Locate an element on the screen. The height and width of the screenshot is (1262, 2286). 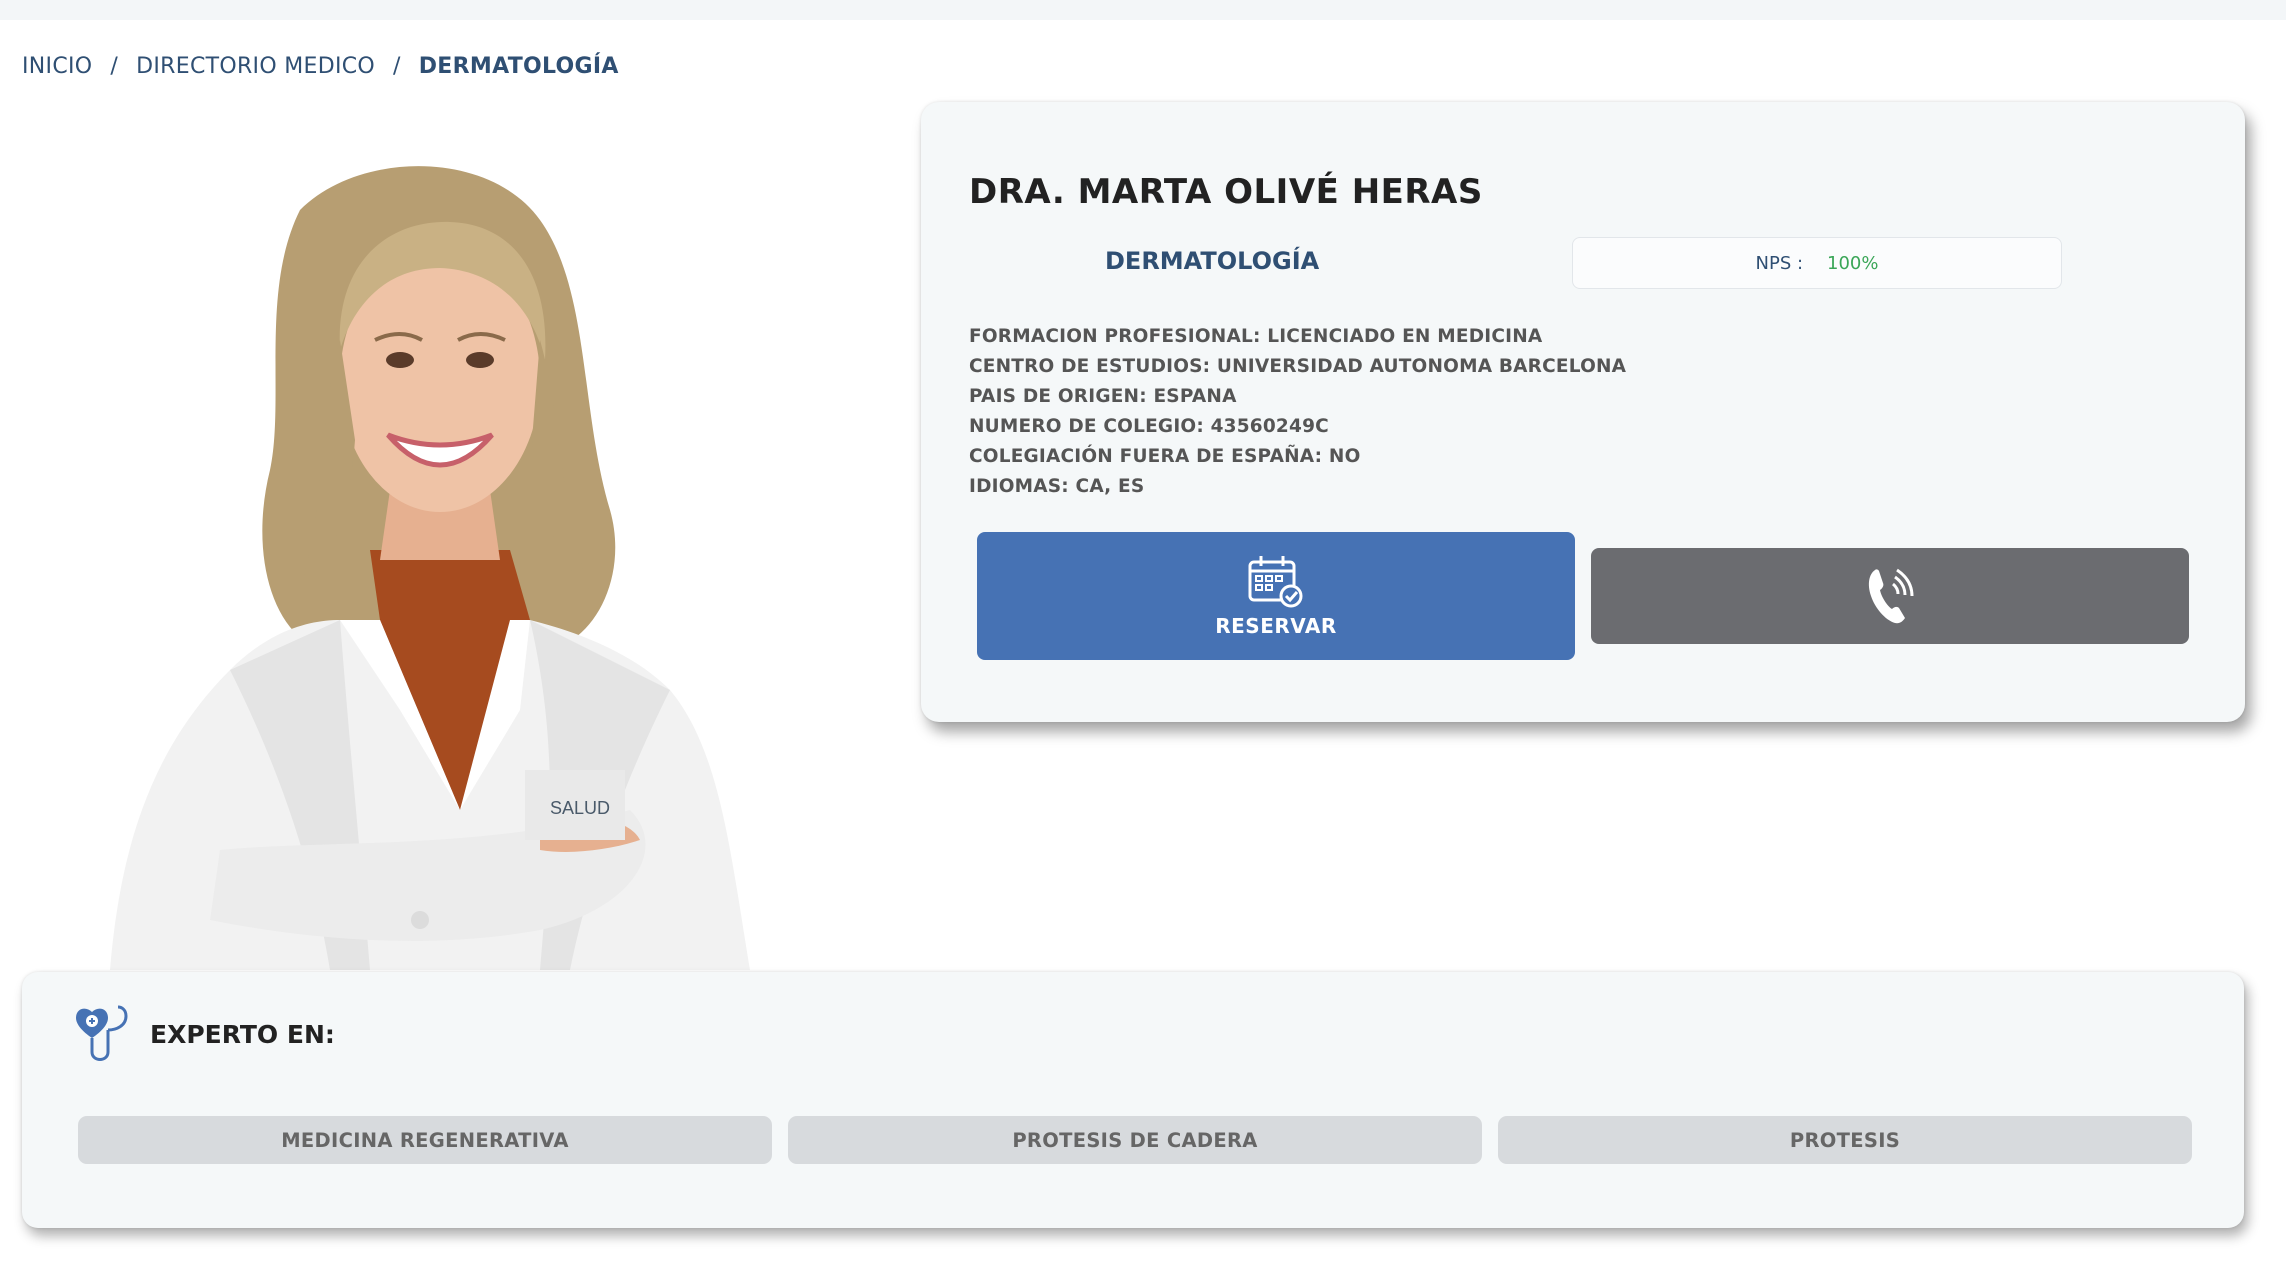
tag-protesis-cadera: PROTESIS DE CADERA is located at coordinates (1135, 1140).